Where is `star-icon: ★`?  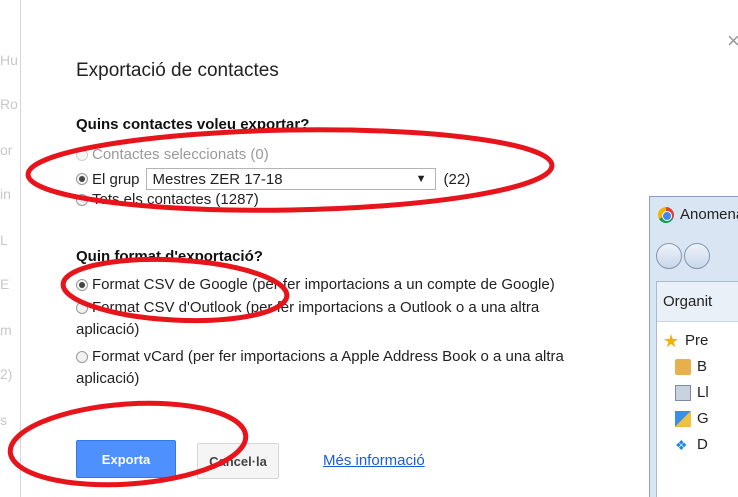
star-icon: ★ is located at coordinates (671, 340).